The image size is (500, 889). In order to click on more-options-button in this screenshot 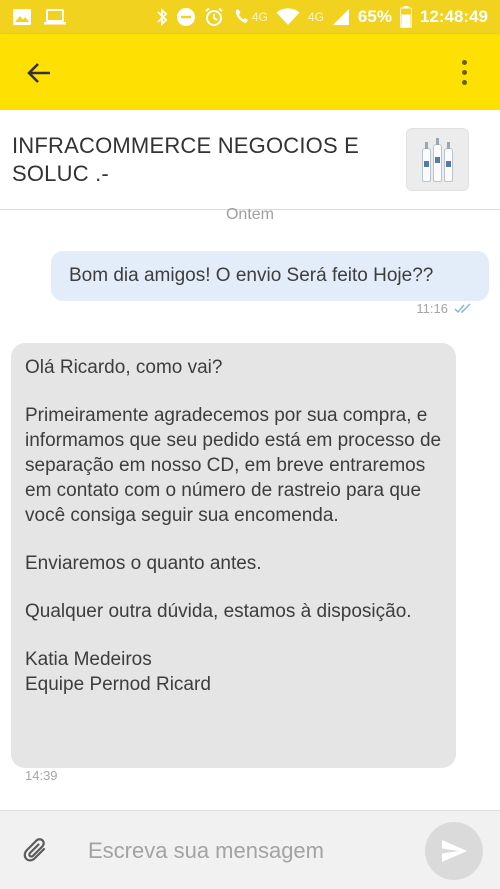, I will do `click(464, 72)`.